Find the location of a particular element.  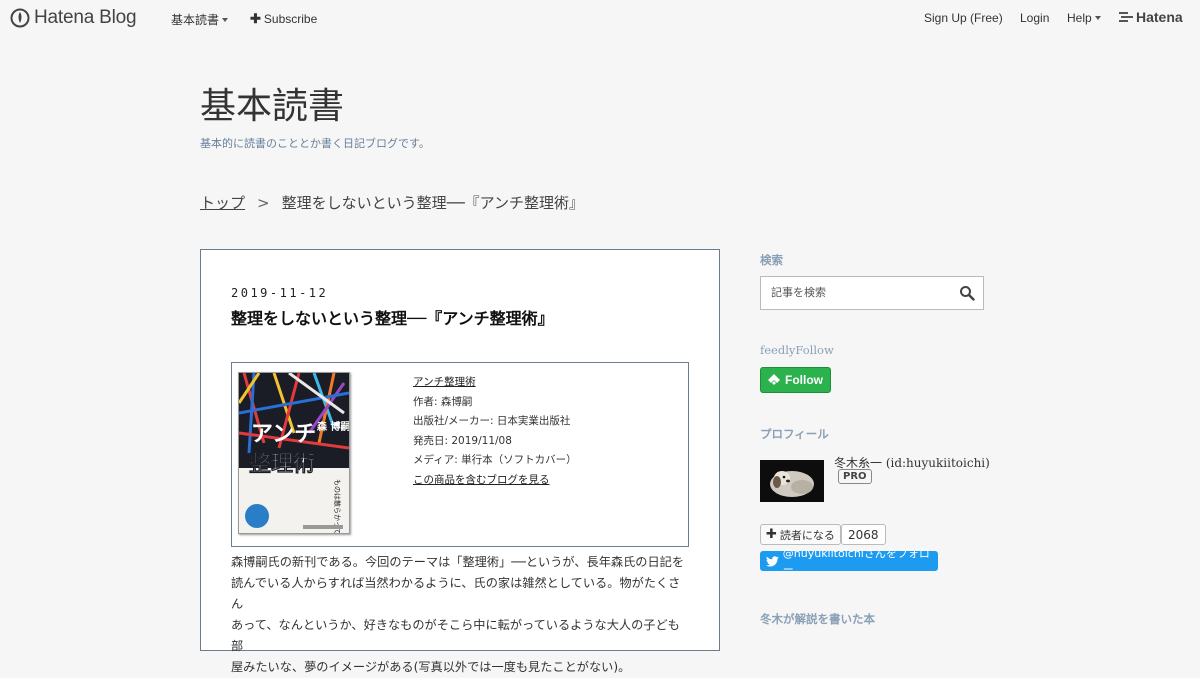

subscribe-button: ✚ Subscribe is located at coordinates (283, 19).